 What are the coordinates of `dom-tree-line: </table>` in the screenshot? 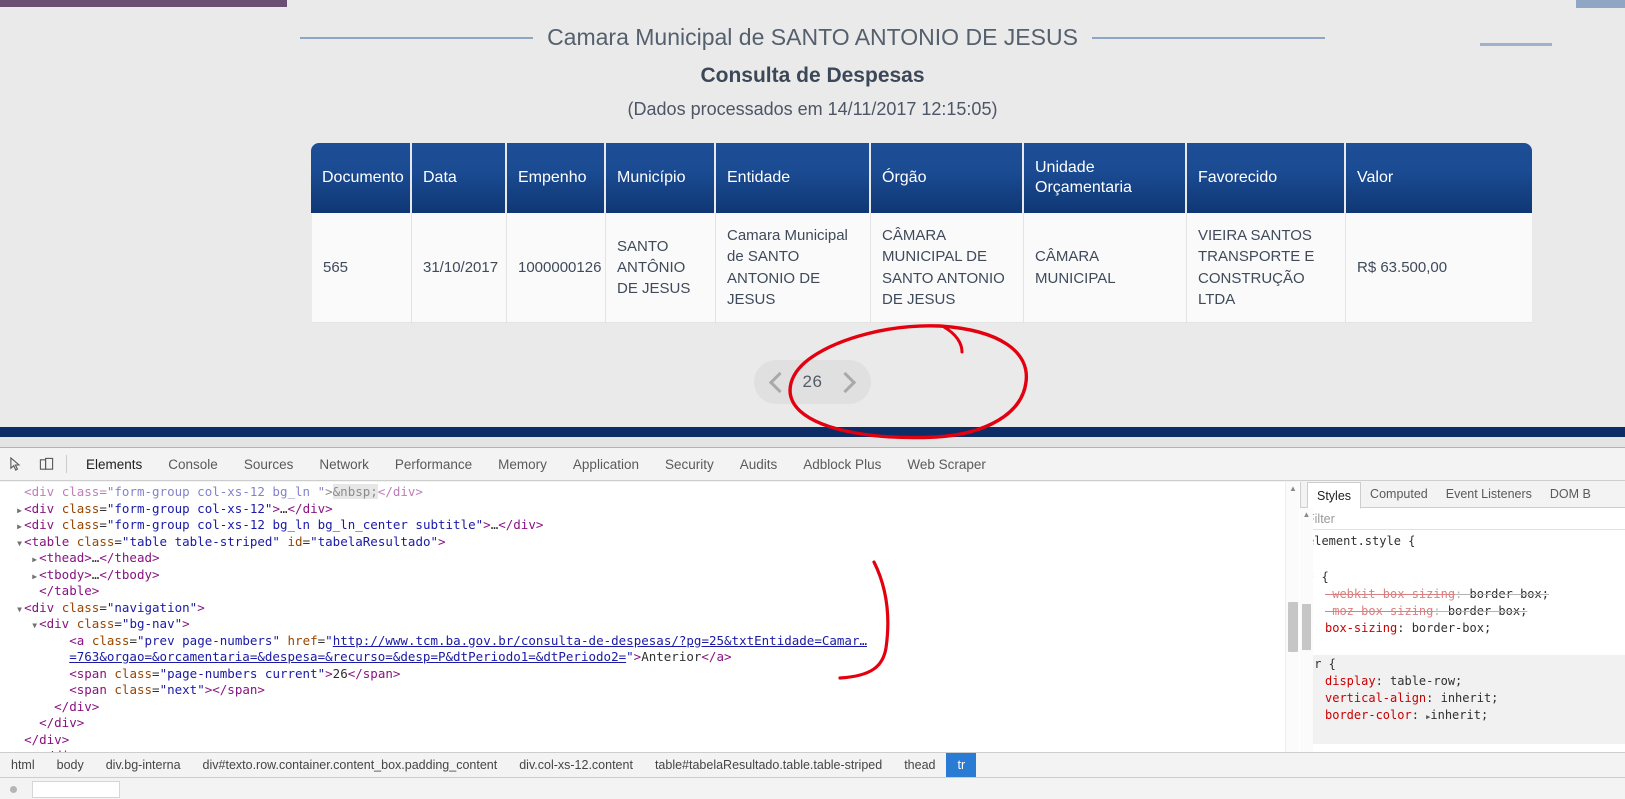 It's located at (650, 591).